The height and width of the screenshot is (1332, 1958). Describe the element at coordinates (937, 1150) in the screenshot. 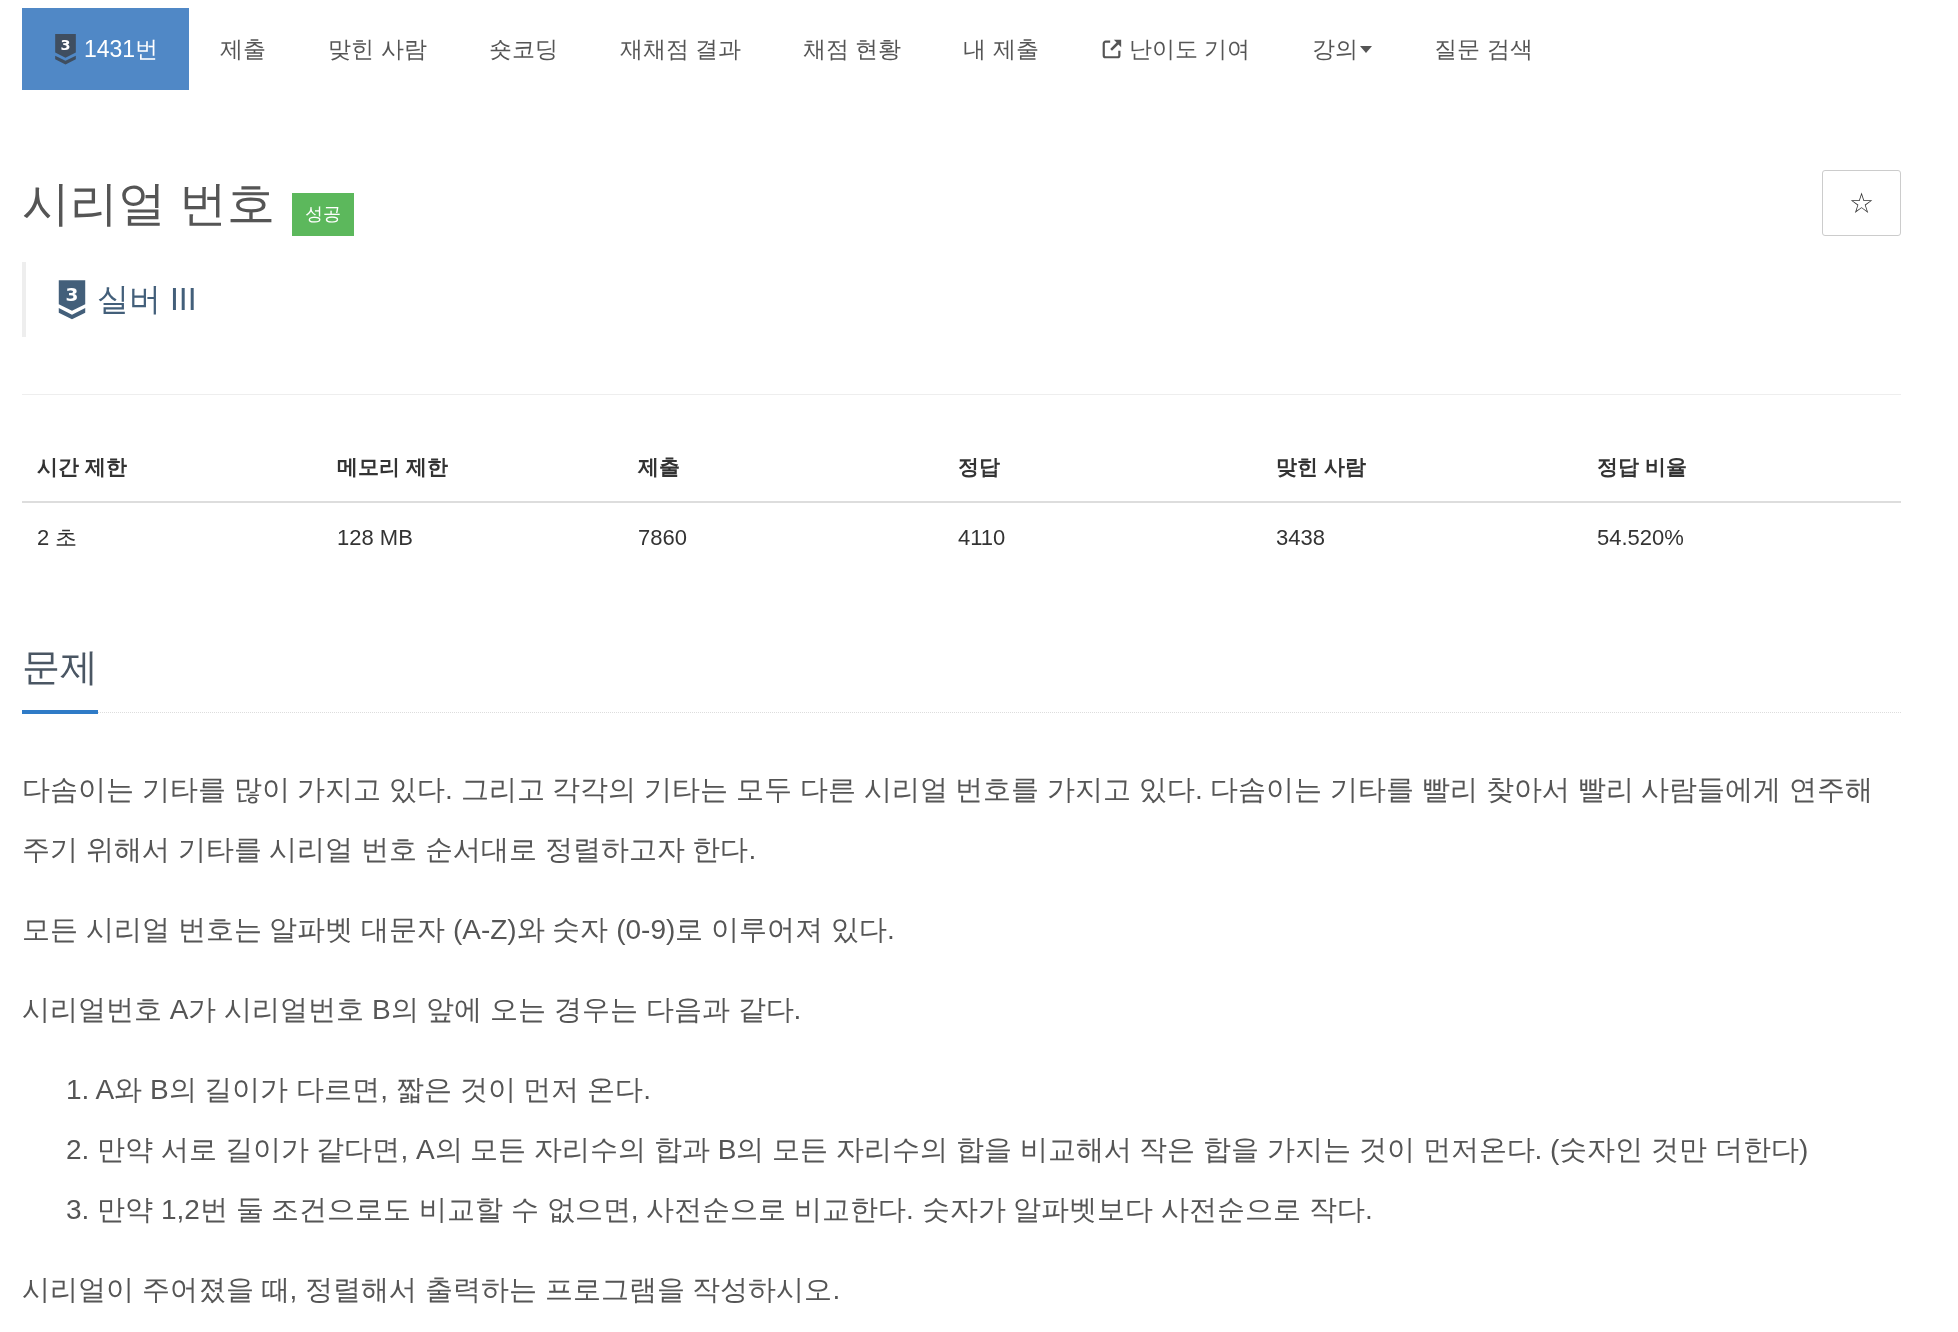

I see `list-item: 2. 만약 서로 길이가 같다면, A의 모든 자리수의 합과 B의 모든 자리수의 합을 비교해서 작은 합을 가지는 것이 먼저온다. (숫자인 것만 더한다)` at that location.